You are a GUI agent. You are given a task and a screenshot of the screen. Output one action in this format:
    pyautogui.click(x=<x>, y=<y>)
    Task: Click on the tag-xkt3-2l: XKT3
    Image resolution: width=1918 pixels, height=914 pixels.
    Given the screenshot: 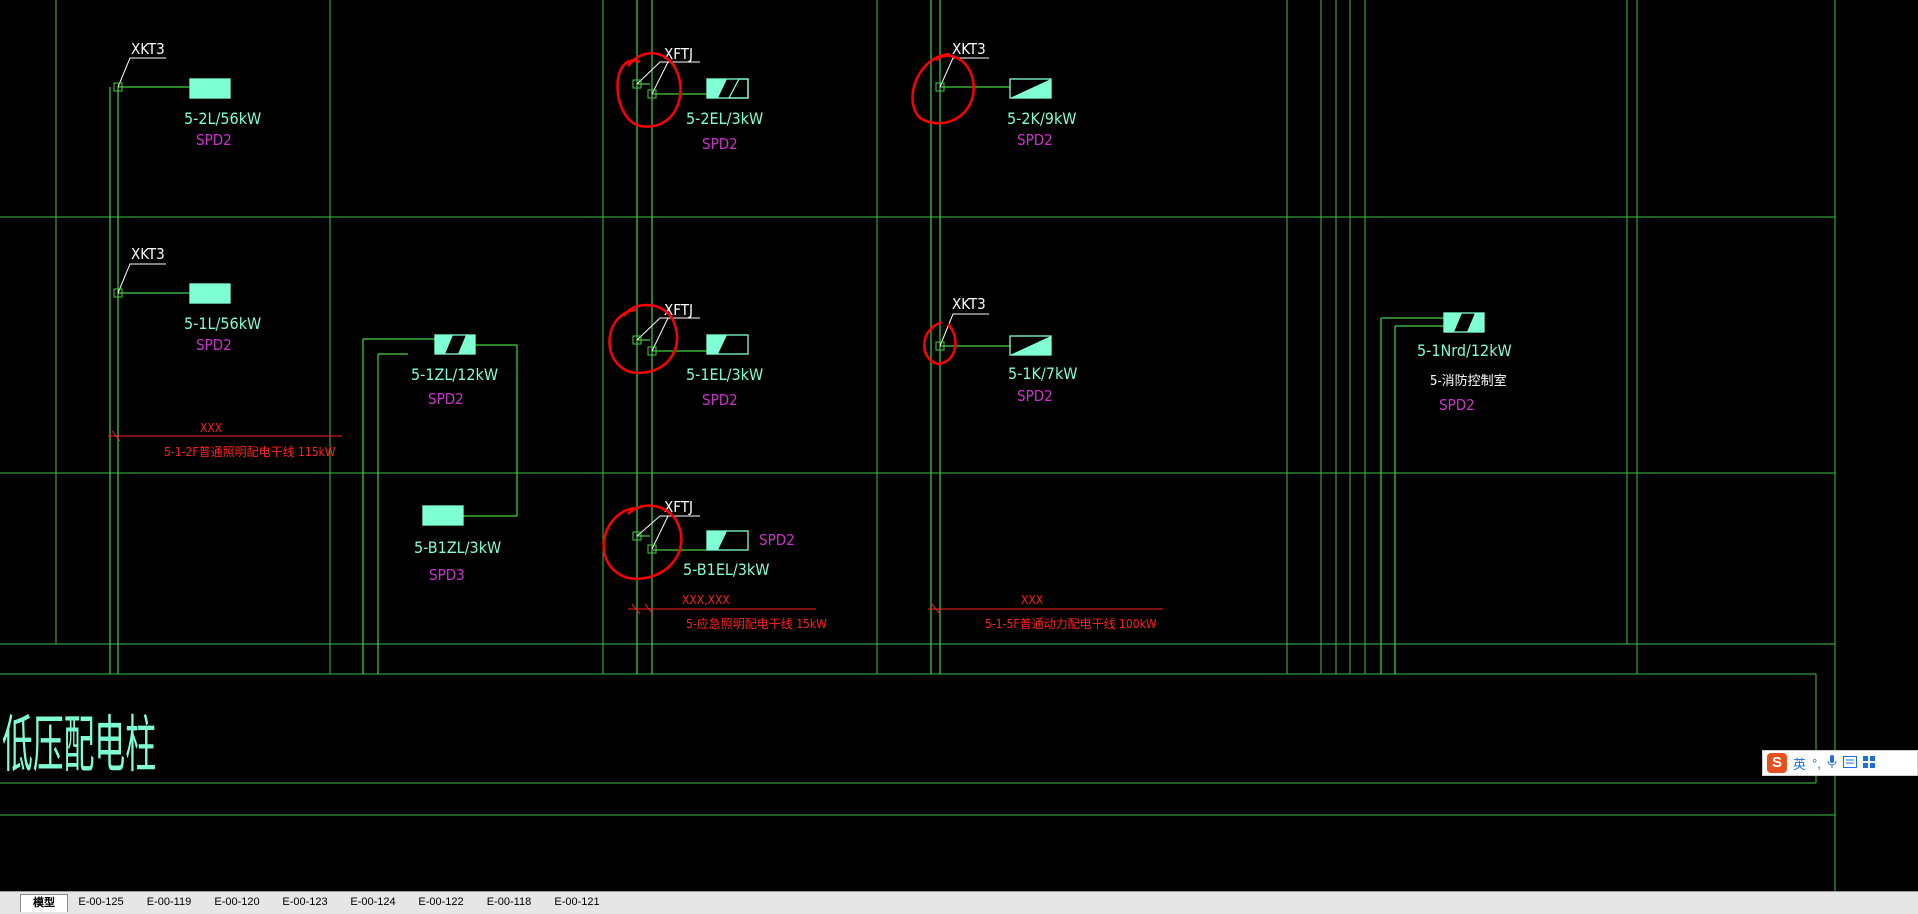 What is the action you would take?
    pyautogui.click(x=148, y=49)
    